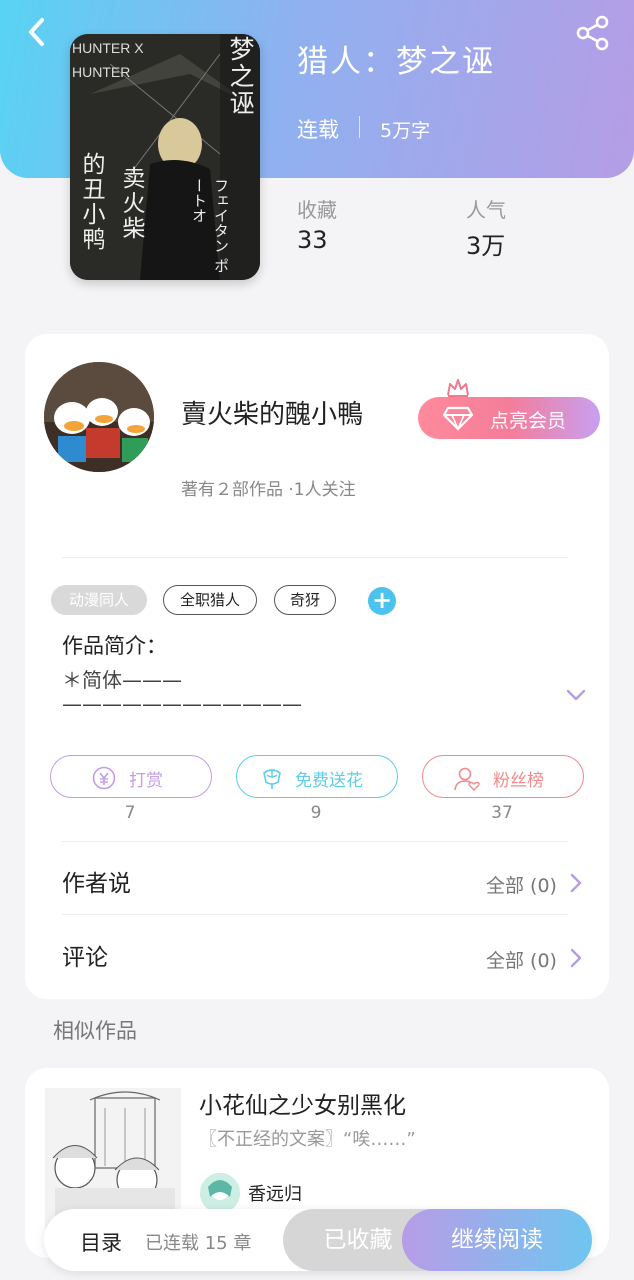  I want to click on chevron-down-icon, so click(576, 695).